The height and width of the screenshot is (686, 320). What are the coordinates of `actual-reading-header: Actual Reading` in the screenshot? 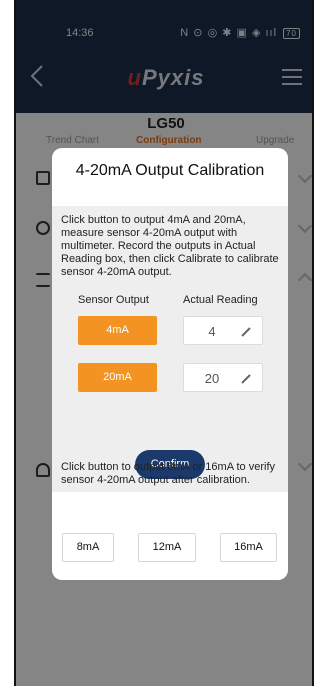 It's located at (220, 300).